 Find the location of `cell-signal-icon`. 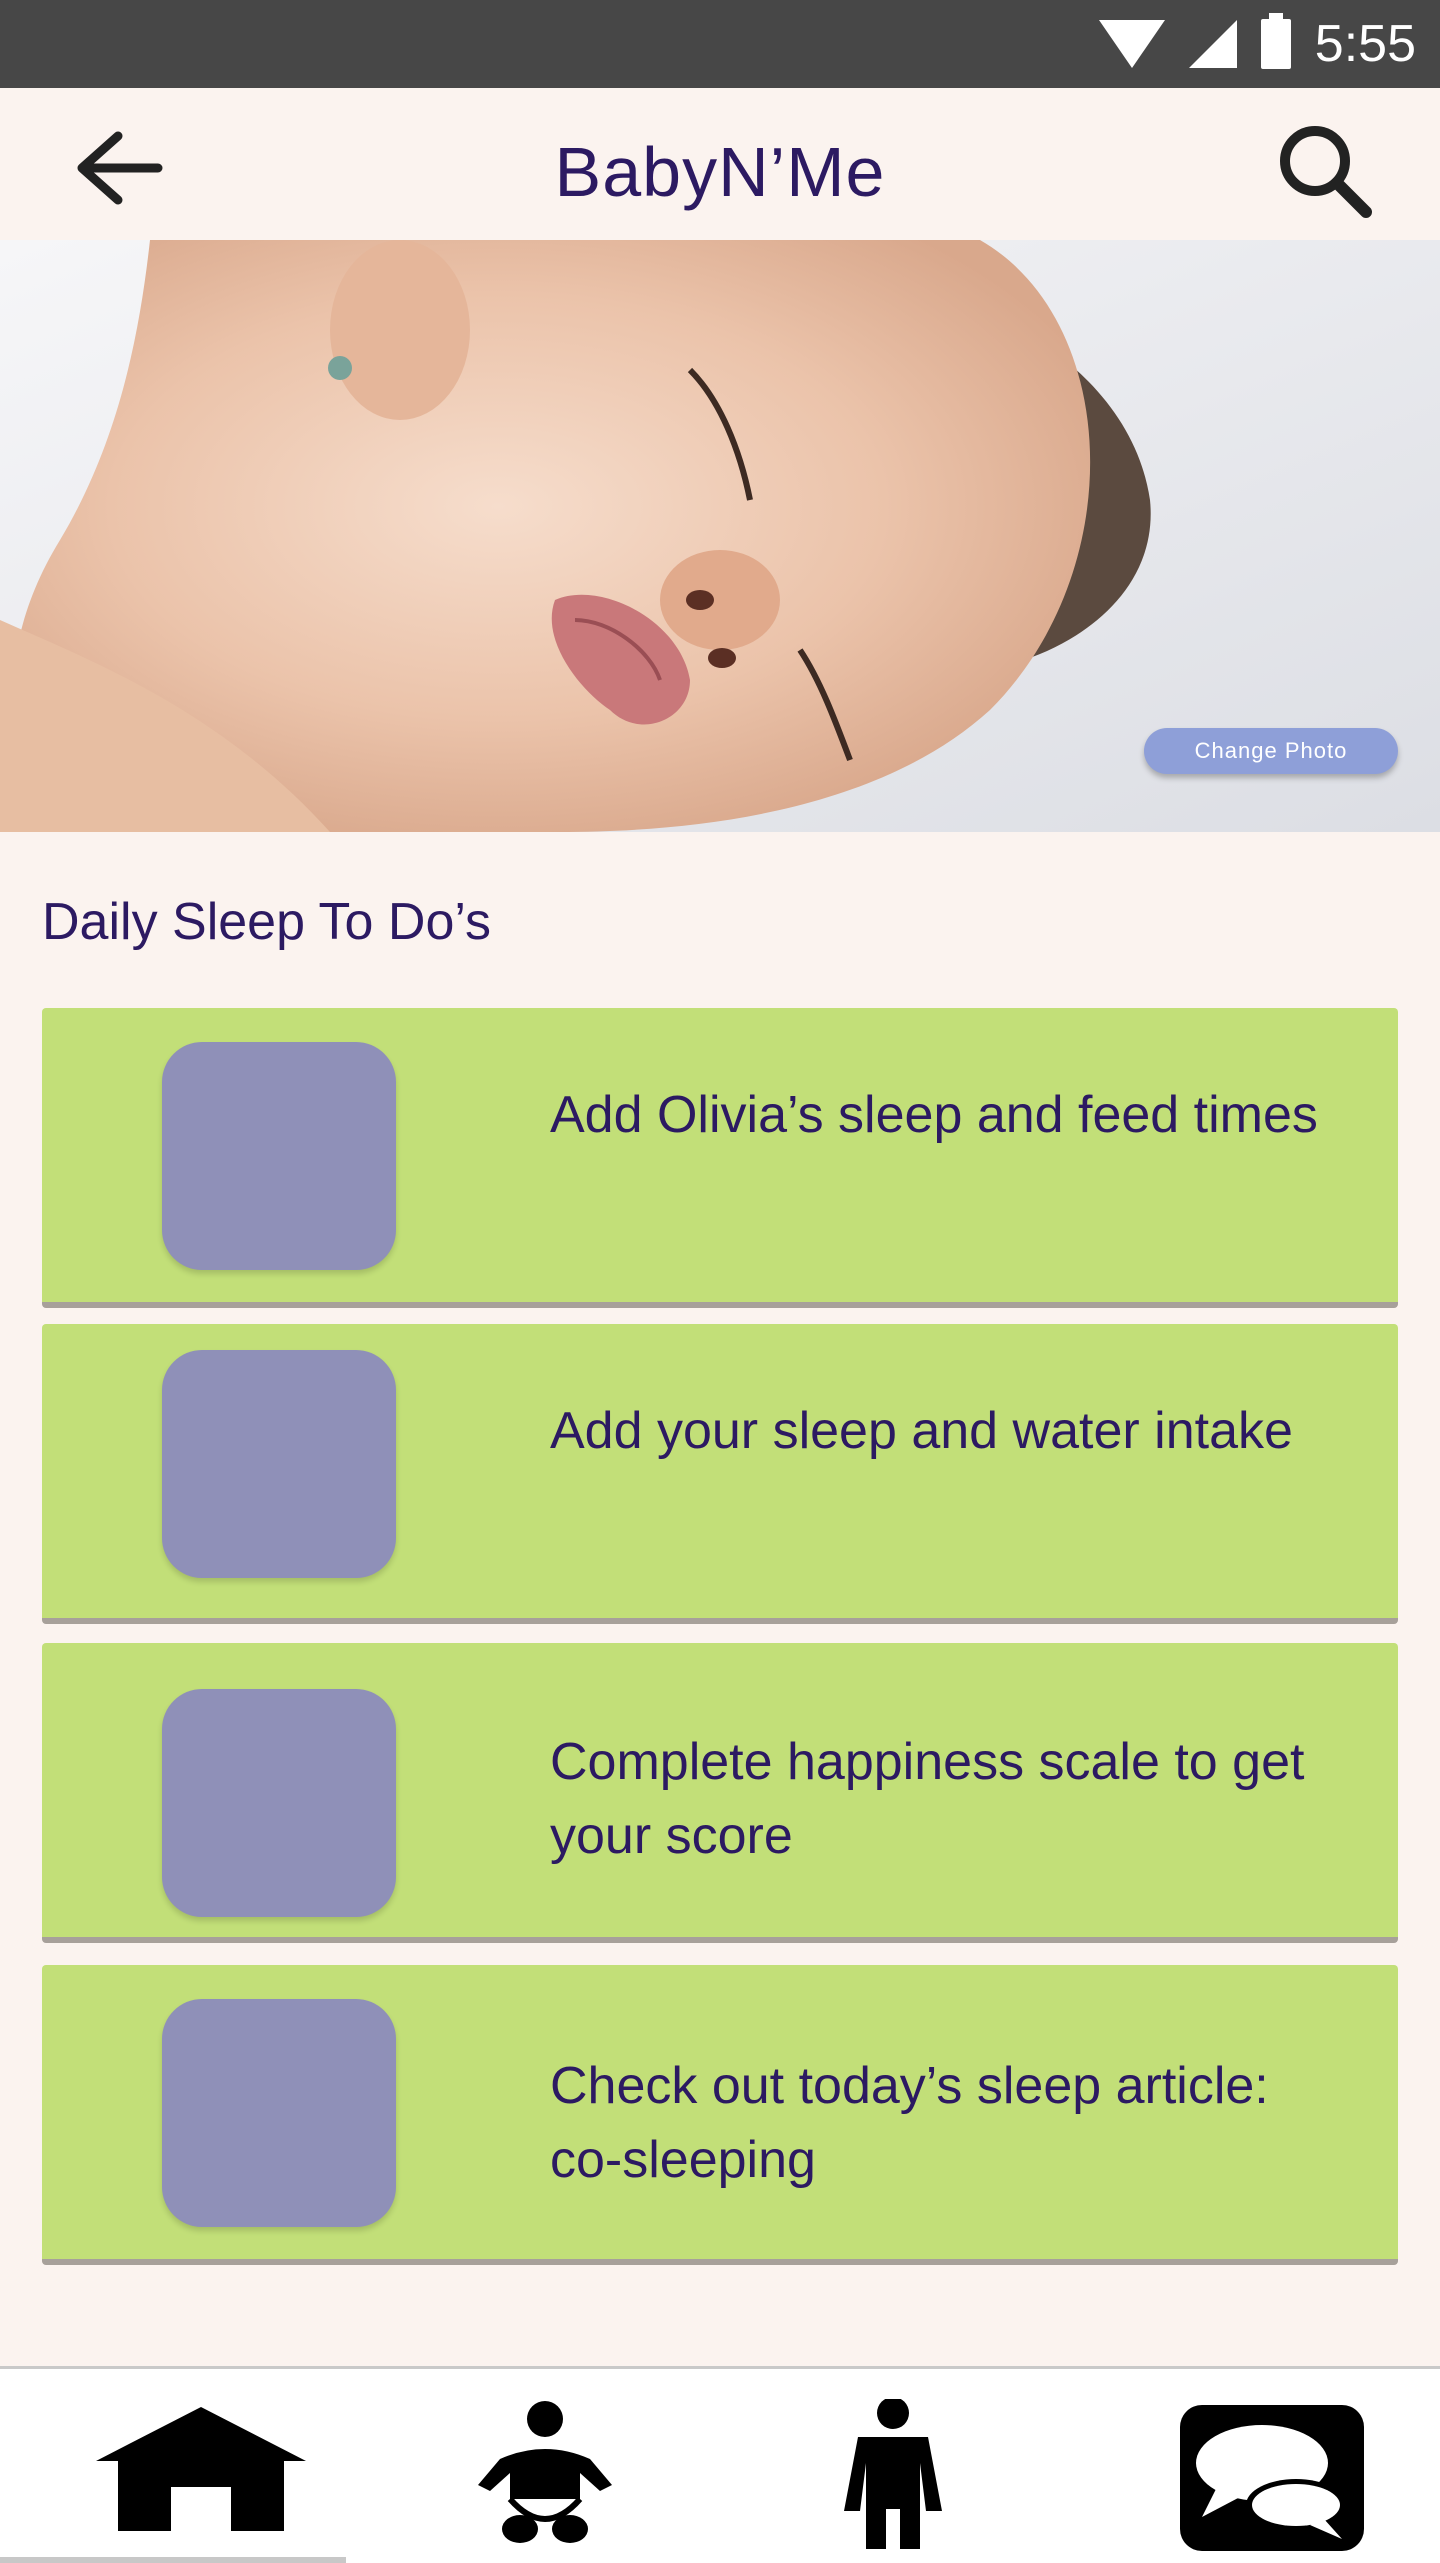

cell-signal-icon is located at coordinates (1212, 44).